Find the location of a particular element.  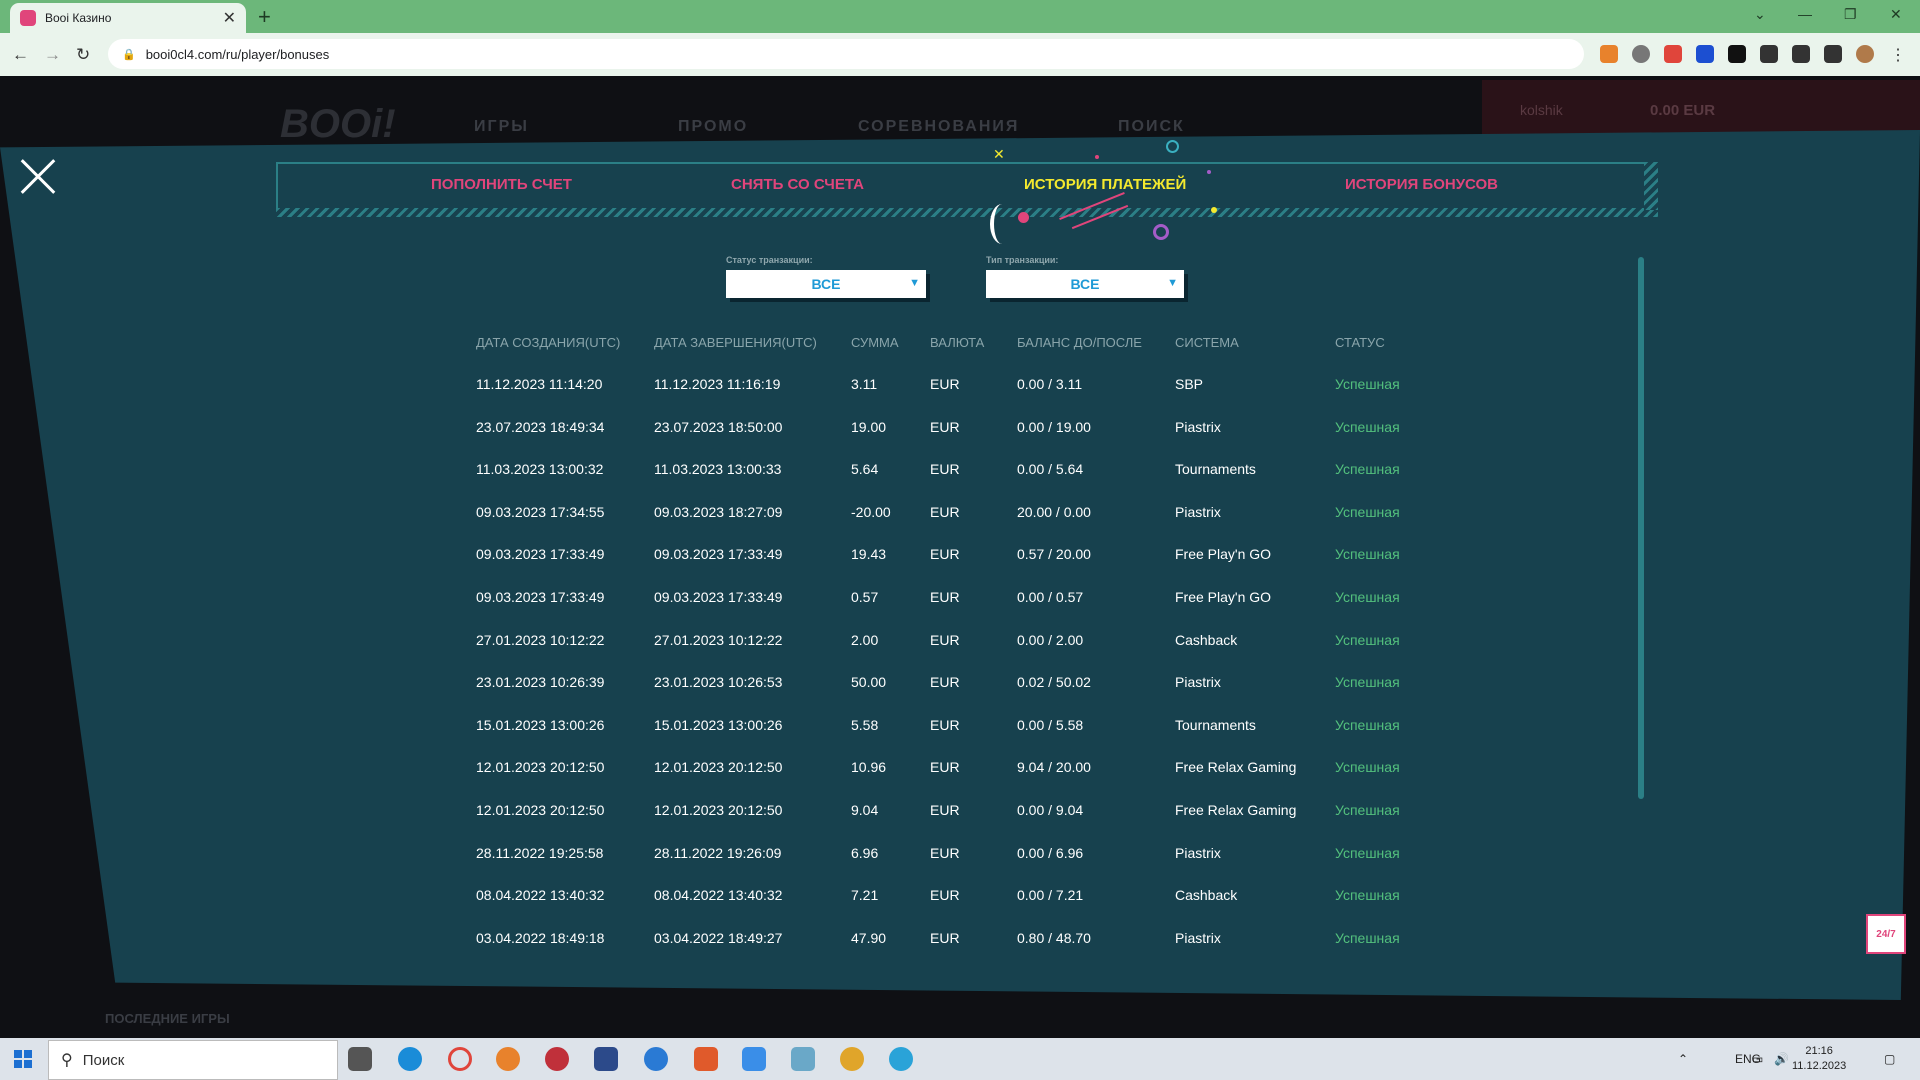

address-bar-row: ← → ↻ 🔒 booi0cl4.com/ru/player/bonuses ⋮ is located at coordinates (960, 54).